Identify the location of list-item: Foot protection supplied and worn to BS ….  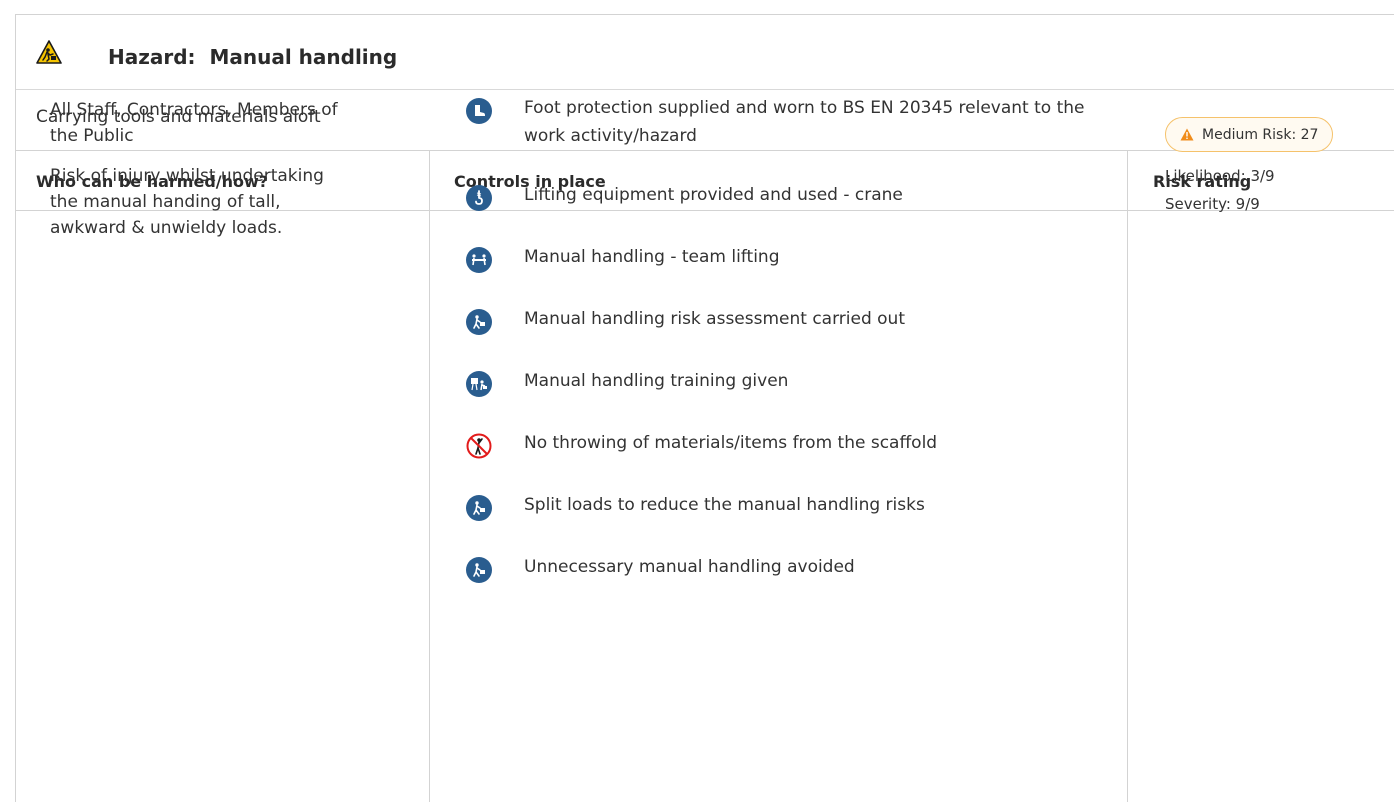
(786, 137).